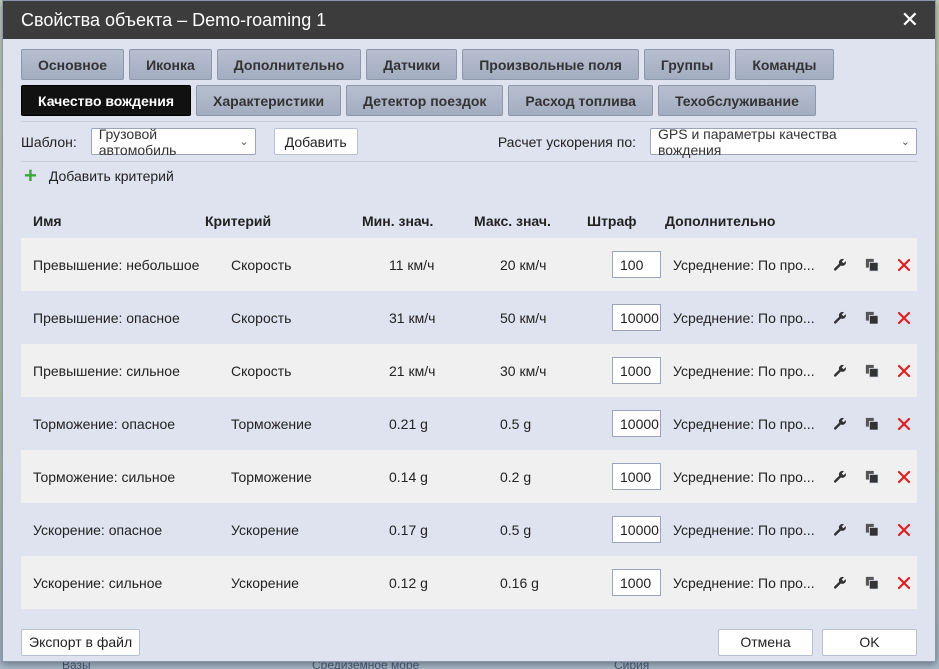 The height and width of the screenshot is (669, 939). Describe the element at coordinates (111, 175) in the screenshot. I see `add-criterion-label: Добавить критерий` at that location.